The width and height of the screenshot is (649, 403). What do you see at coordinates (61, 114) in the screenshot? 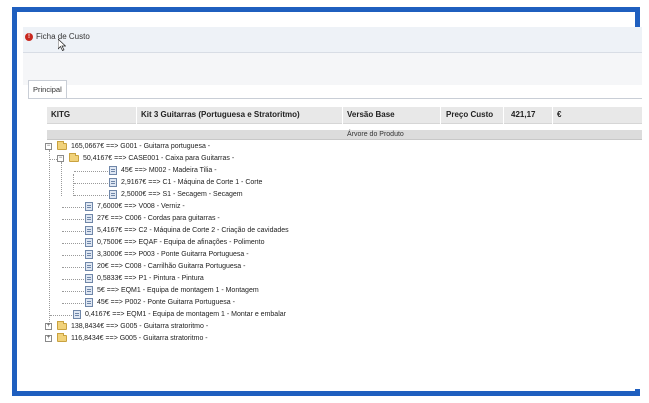
I see `product-code: KITG` at bounding box center [61, 114].